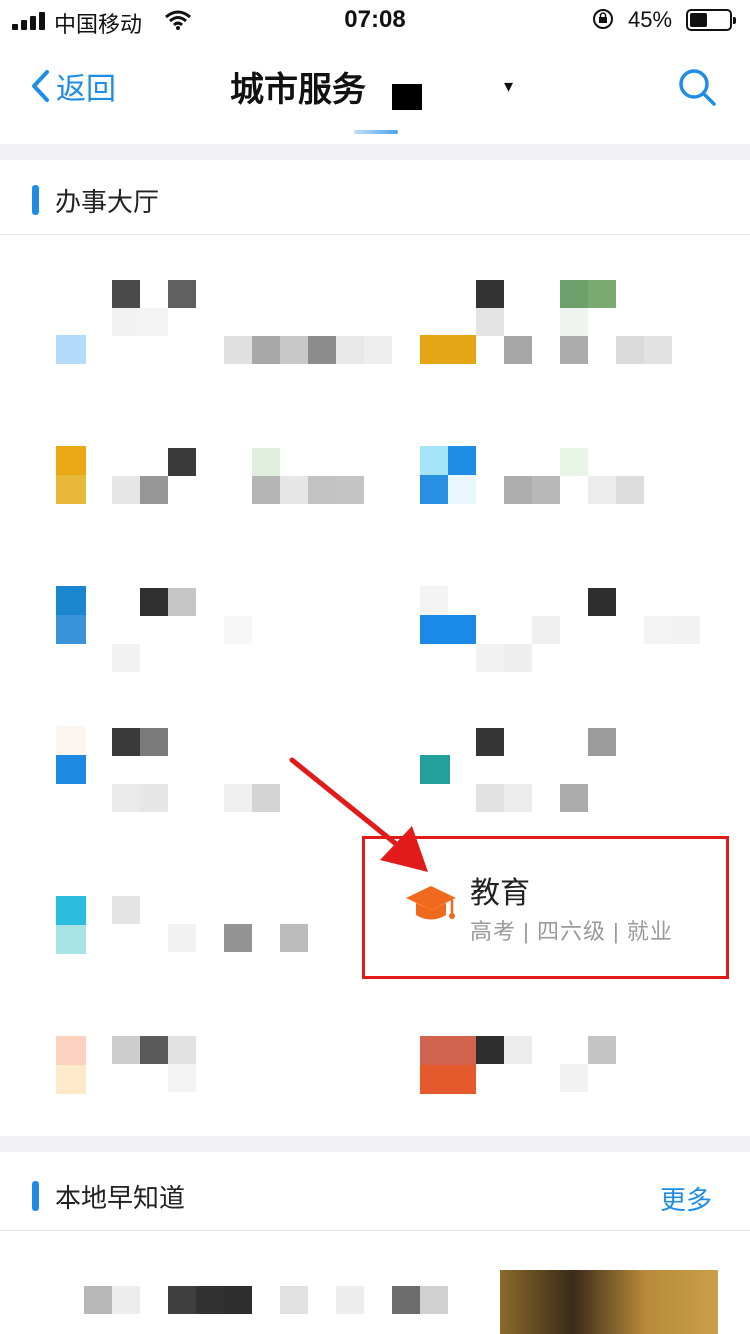 The image size is (750, 1334). What do you see at coordinates (686, 1198) in the screenshot?
I see `more-link: 更多` at bounding box center [686, 1198].